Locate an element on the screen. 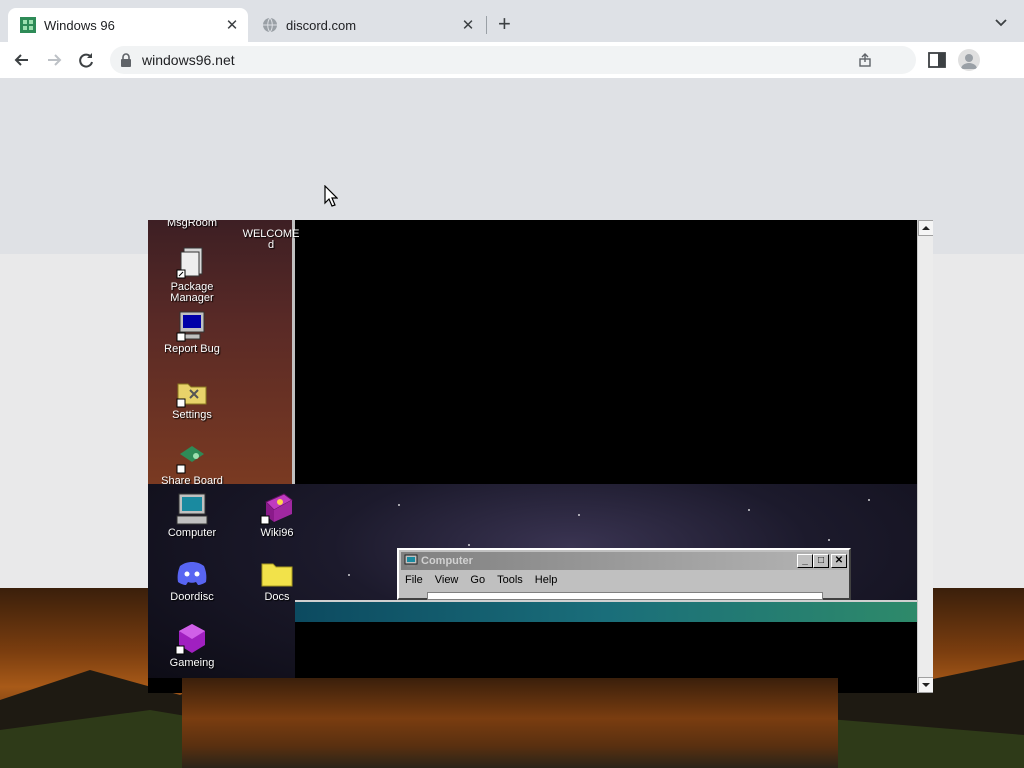 This screenshot has width=1024, height=768. tab-discord: discord.com ✕ is located at coordinates (367, 25).